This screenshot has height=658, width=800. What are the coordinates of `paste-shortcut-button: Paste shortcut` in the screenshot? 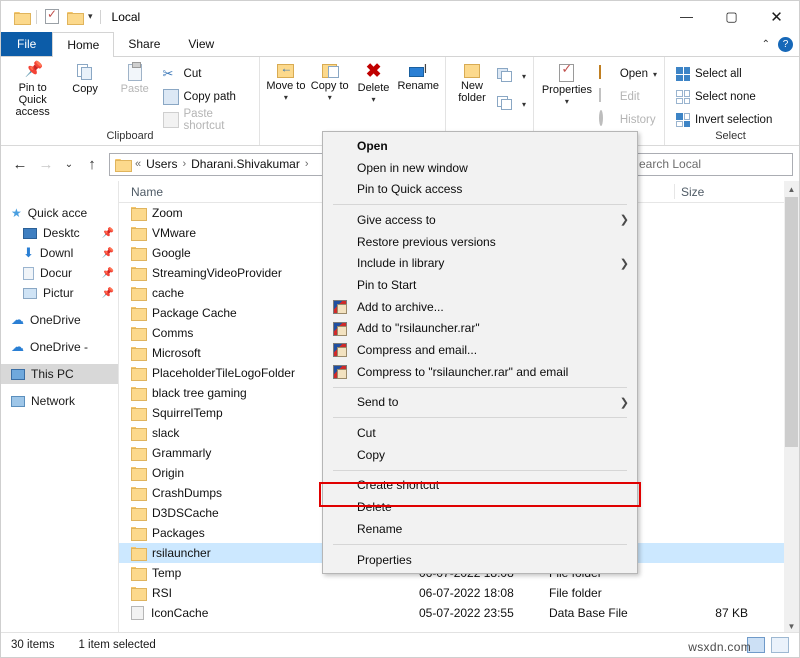 It's located at (208, 120).